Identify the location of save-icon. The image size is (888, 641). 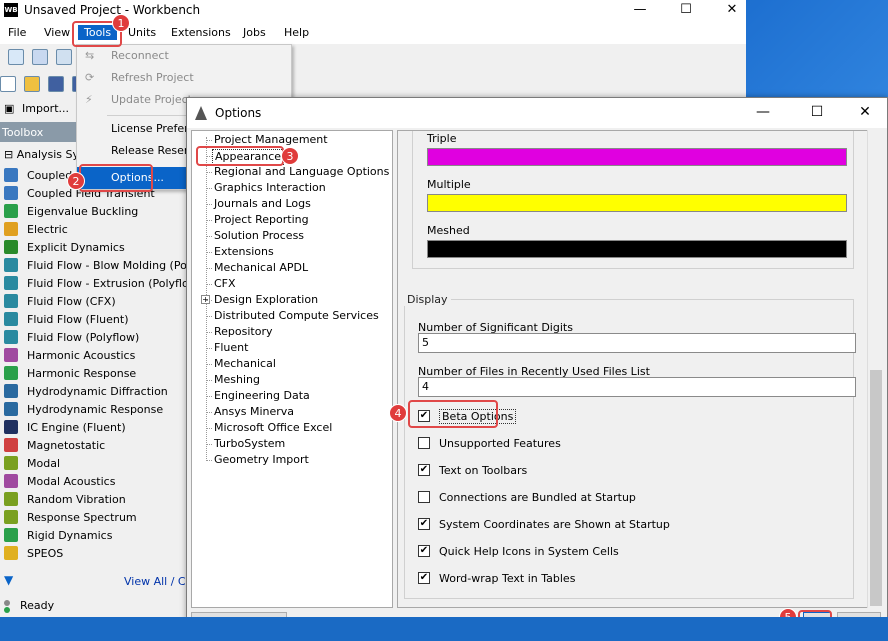
(40, 57).